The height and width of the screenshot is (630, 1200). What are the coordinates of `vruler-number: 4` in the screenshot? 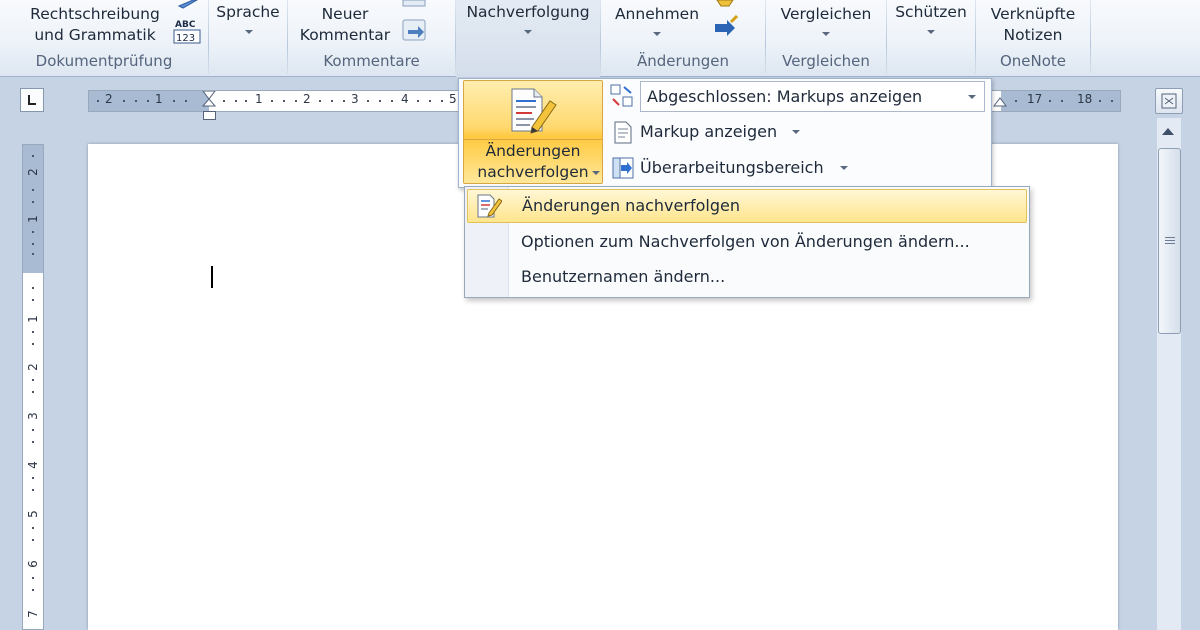 It's located at (33, 465).